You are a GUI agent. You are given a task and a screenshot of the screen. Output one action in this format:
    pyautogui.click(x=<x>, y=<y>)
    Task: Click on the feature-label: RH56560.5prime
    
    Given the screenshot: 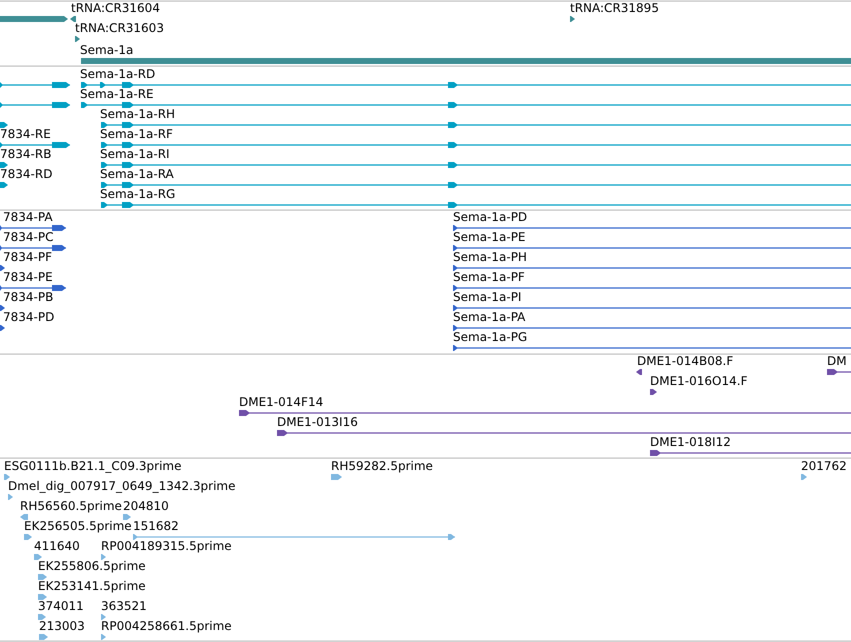 What is the action you would take?
    pyautogui.click(x=71, y=506)
    